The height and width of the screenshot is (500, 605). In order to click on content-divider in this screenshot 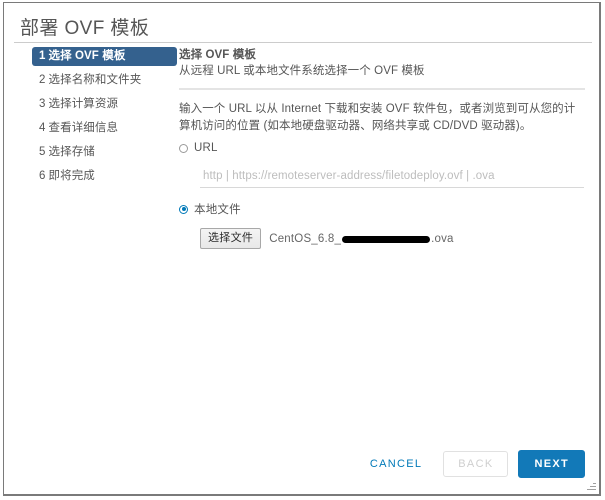, I will do `click(382, 89)`.